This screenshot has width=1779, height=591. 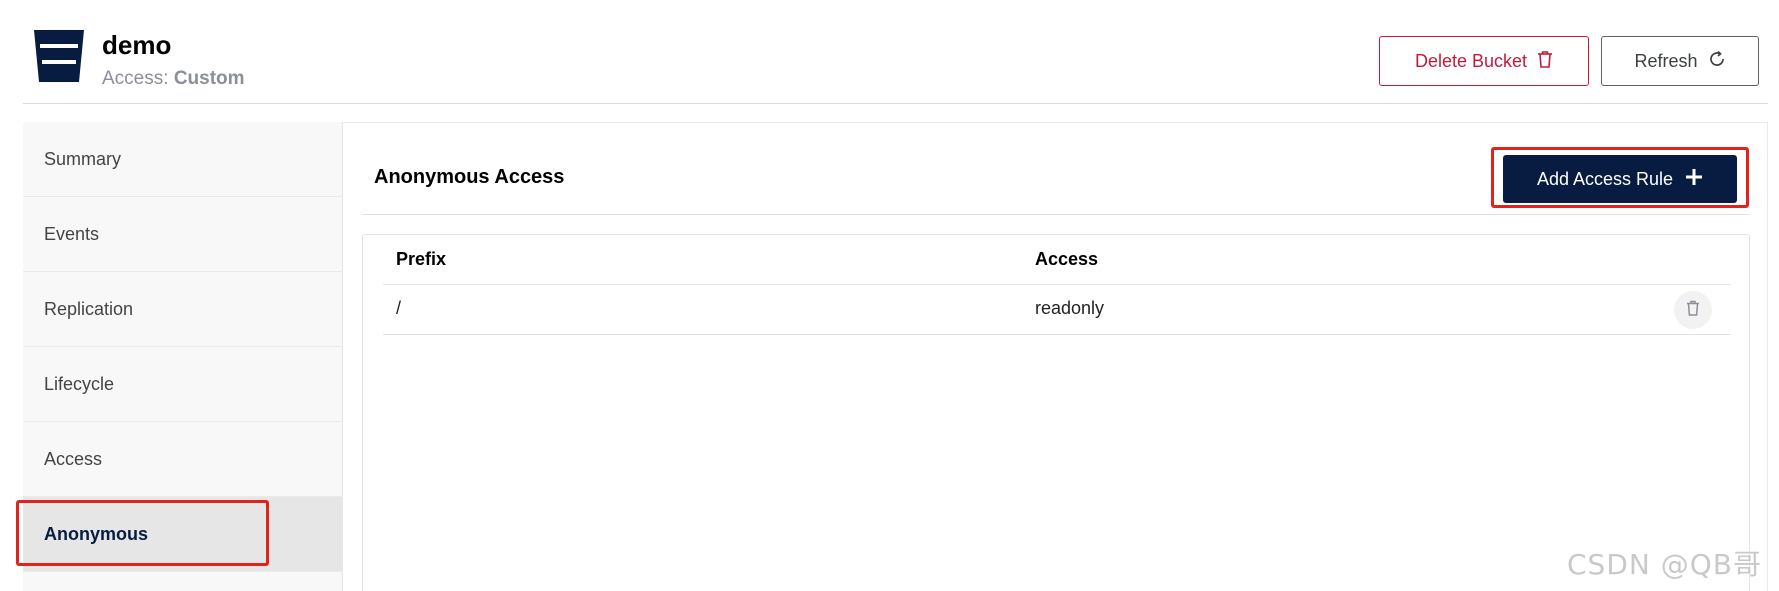 I want to click on sidebar-item-label: Replication, so click(x=89, y=308).